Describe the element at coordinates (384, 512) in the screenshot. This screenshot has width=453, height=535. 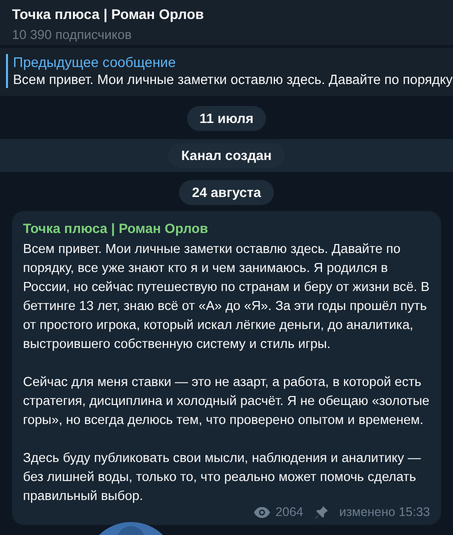
I see `edited-time: изменено 15:33` at that location.